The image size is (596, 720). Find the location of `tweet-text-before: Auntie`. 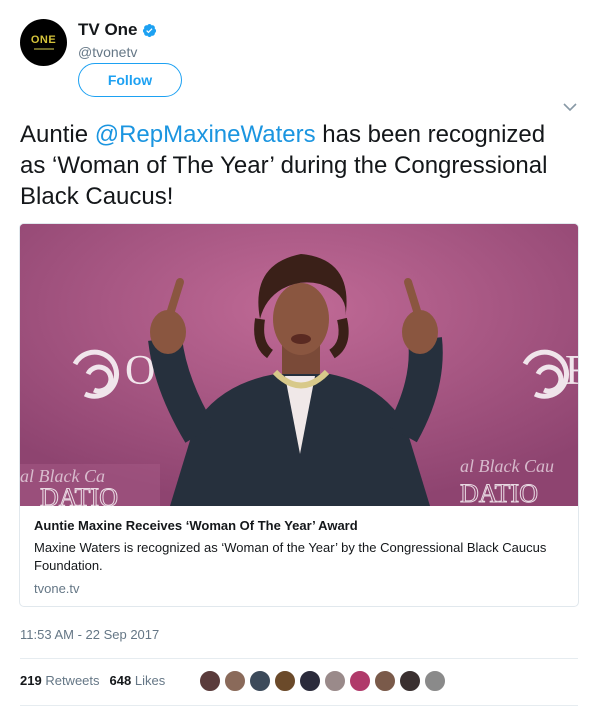

tweet-text-before: Auntie is located at coordinates (57, 134).